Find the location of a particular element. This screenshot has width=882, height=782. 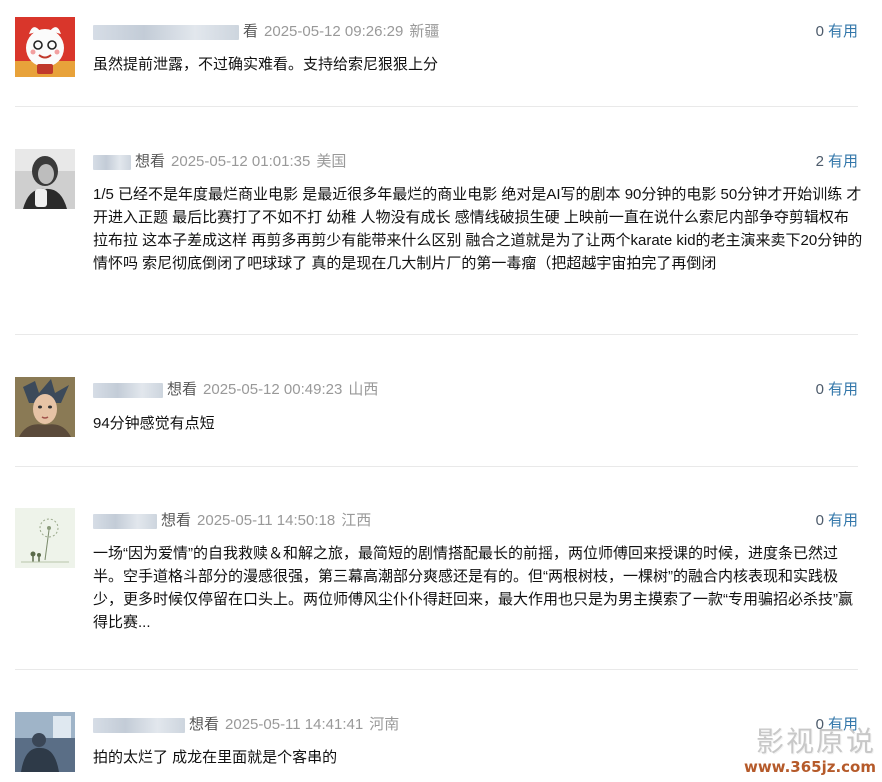

comment-location: 美国 is located at coordinates (331, 161).